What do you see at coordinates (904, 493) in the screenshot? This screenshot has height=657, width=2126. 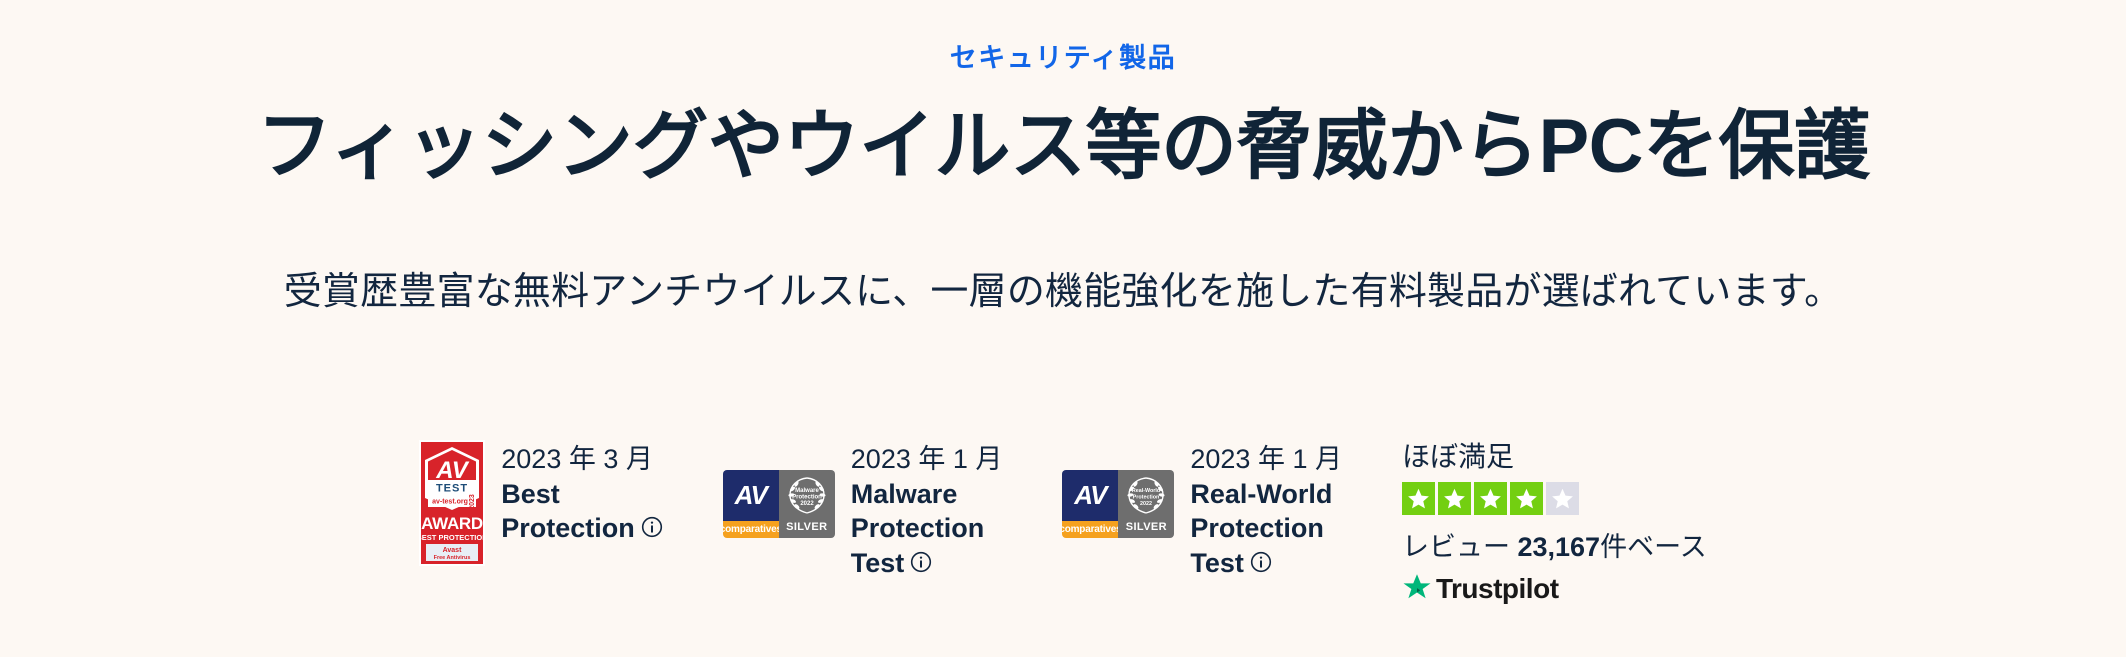 I see `award-title-line1: Malware` at bounding box center [904, 493].